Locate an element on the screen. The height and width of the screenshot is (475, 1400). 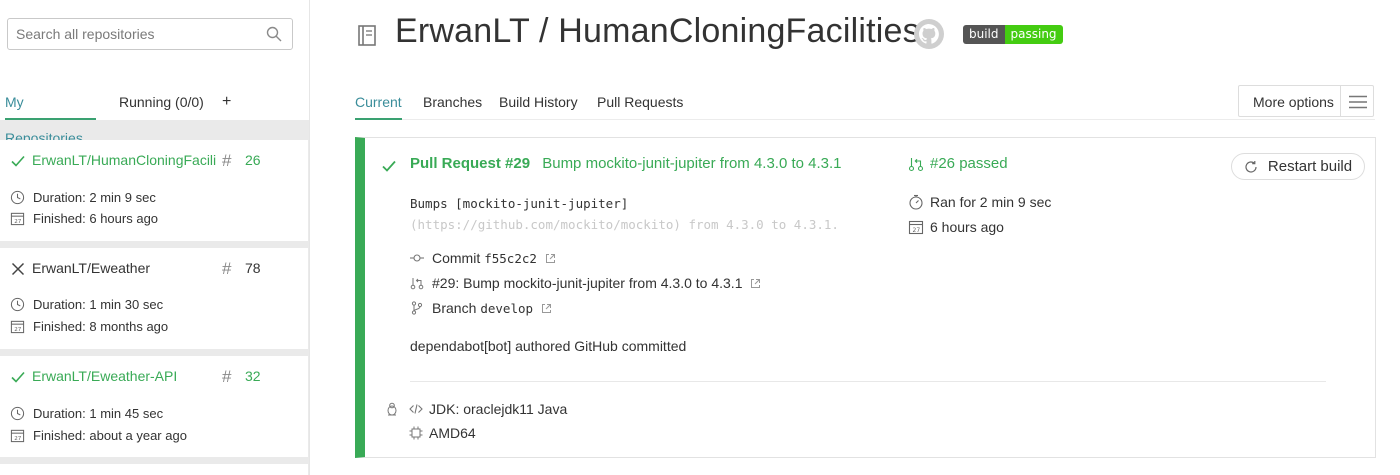
search-input is located at coordinates (133, 34).